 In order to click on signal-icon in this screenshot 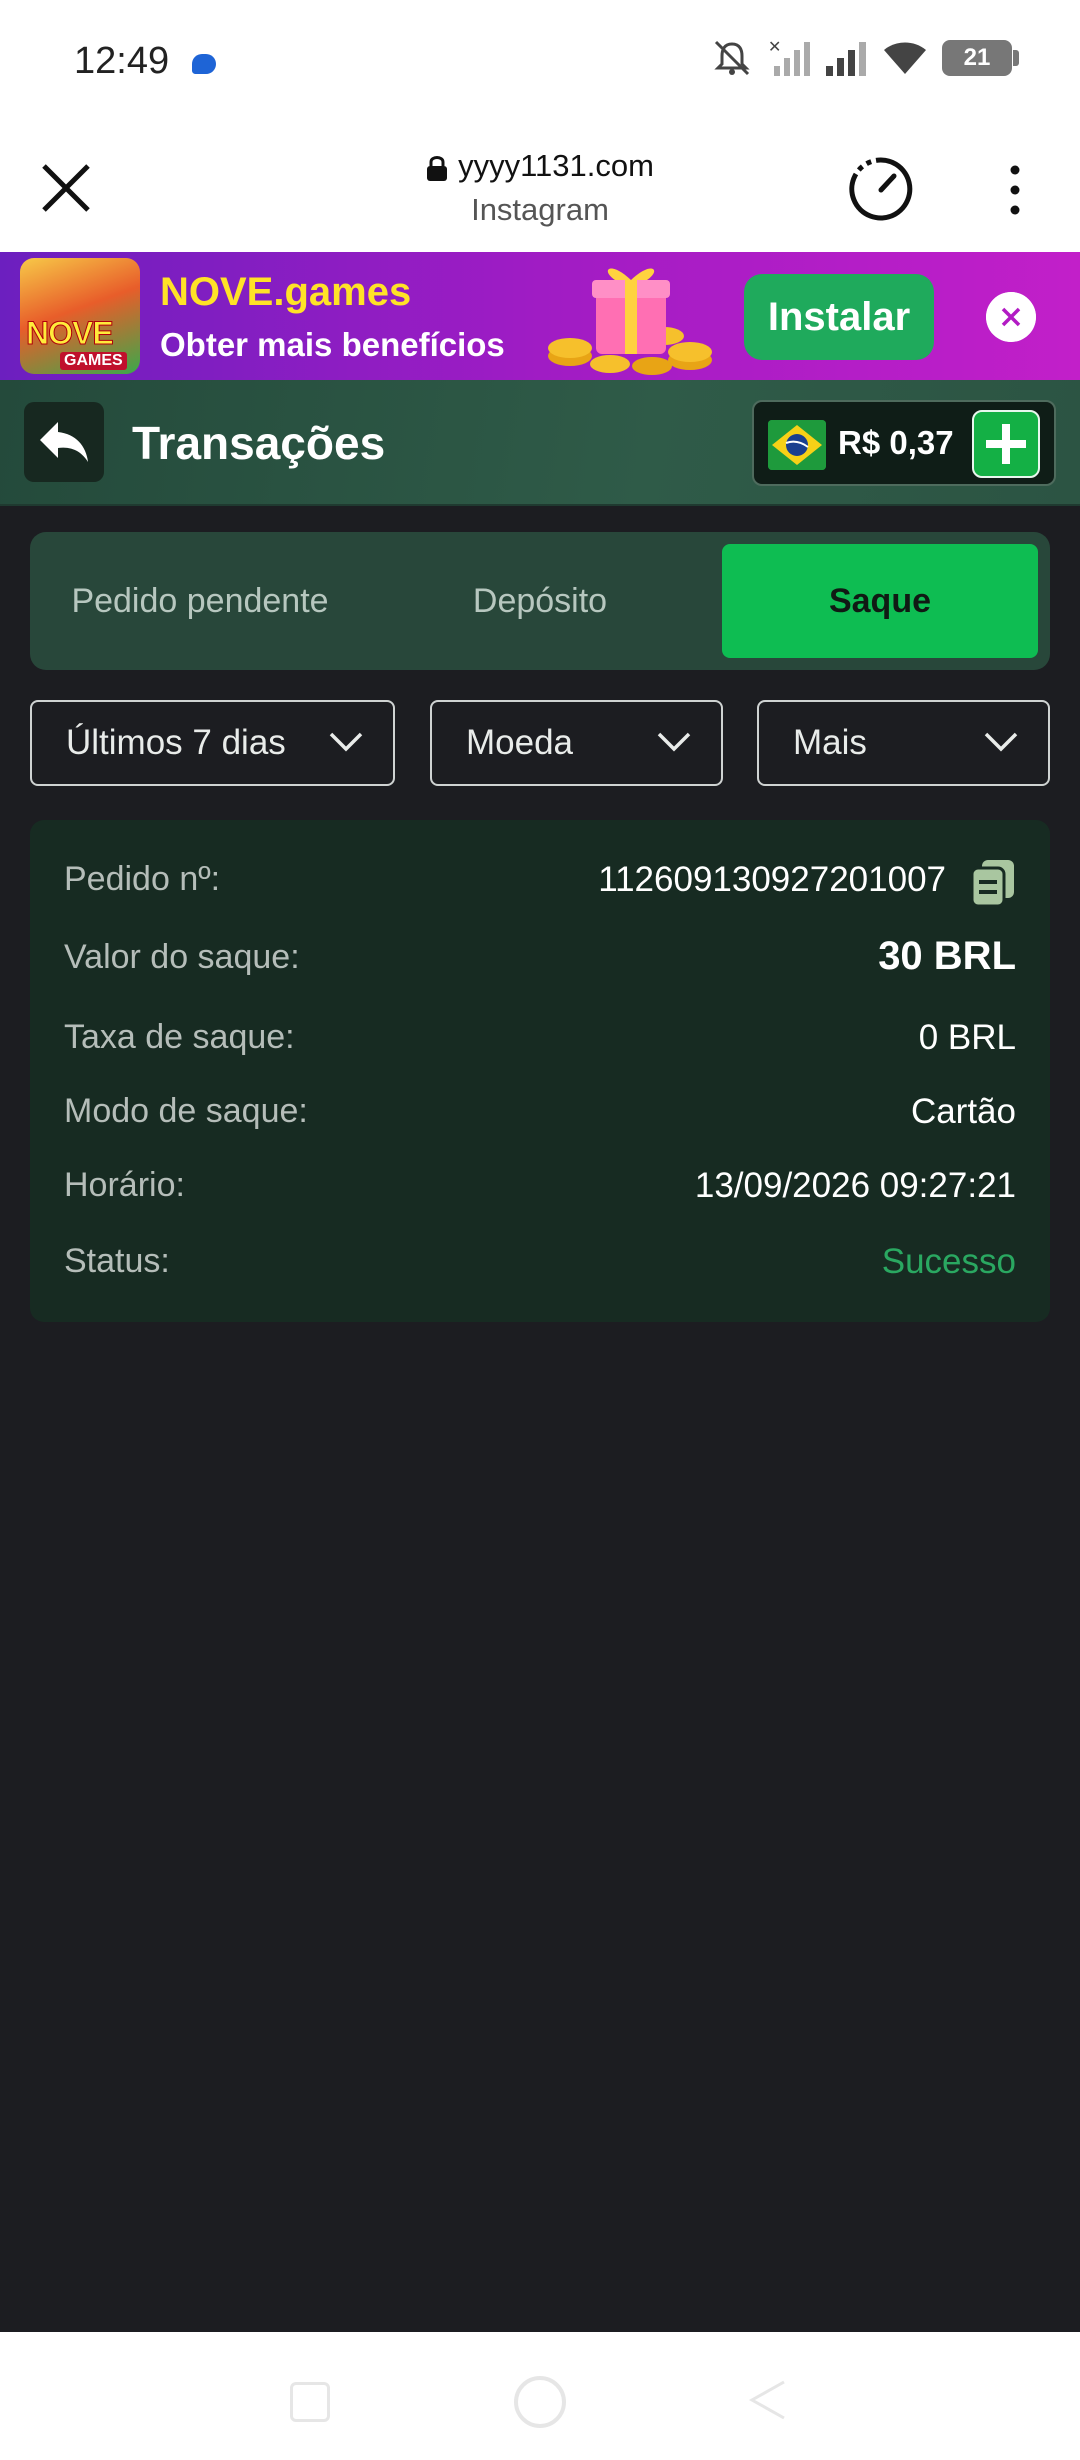, I will do `click(846, 59)`.